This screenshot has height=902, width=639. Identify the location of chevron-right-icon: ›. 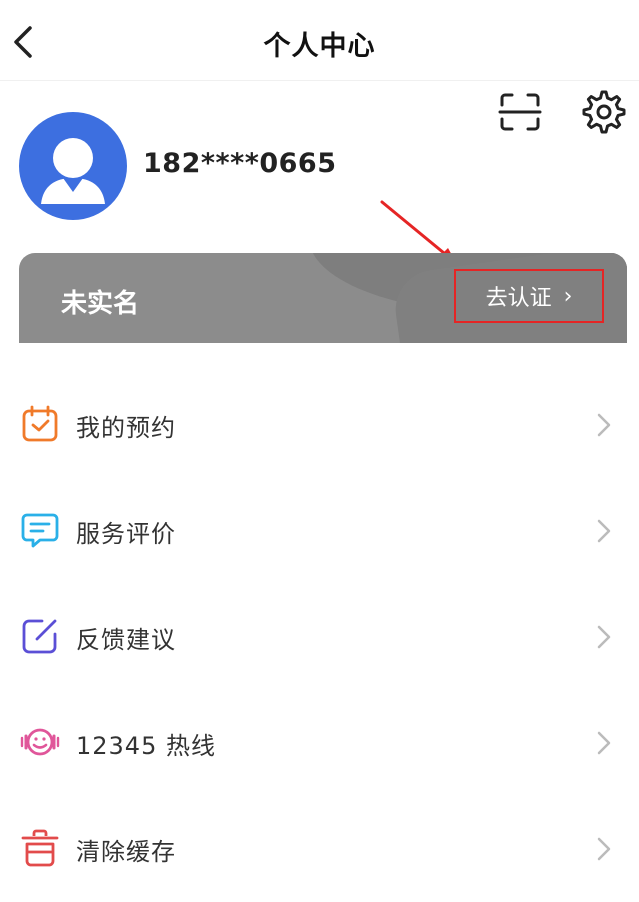
(568, 296).